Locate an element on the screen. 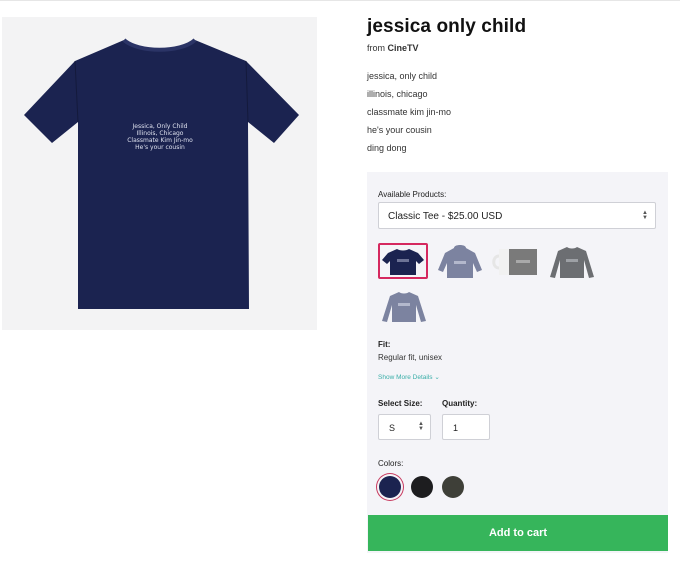 This screenshot has width=680, height=579. print-line: Illinois, Chicago is located at coordinates (160, 133).